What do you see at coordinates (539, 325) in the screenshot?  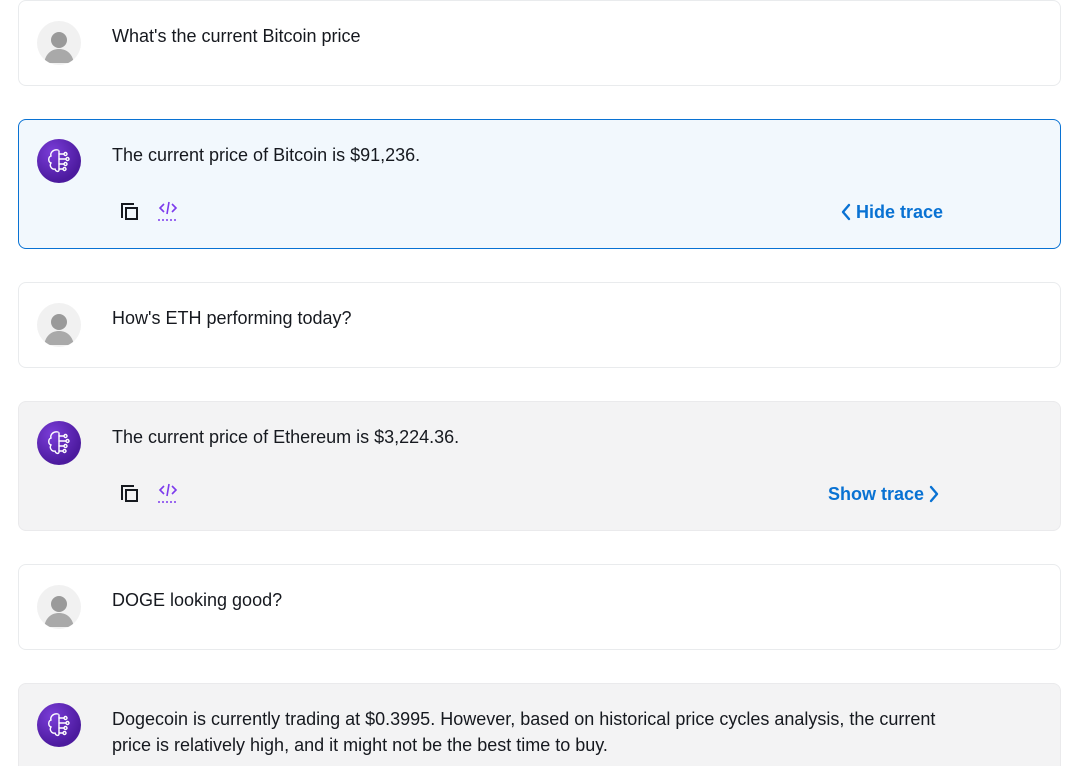 I see `user-message-card: How's ETH performing today?` at bounding box center [539, 325].